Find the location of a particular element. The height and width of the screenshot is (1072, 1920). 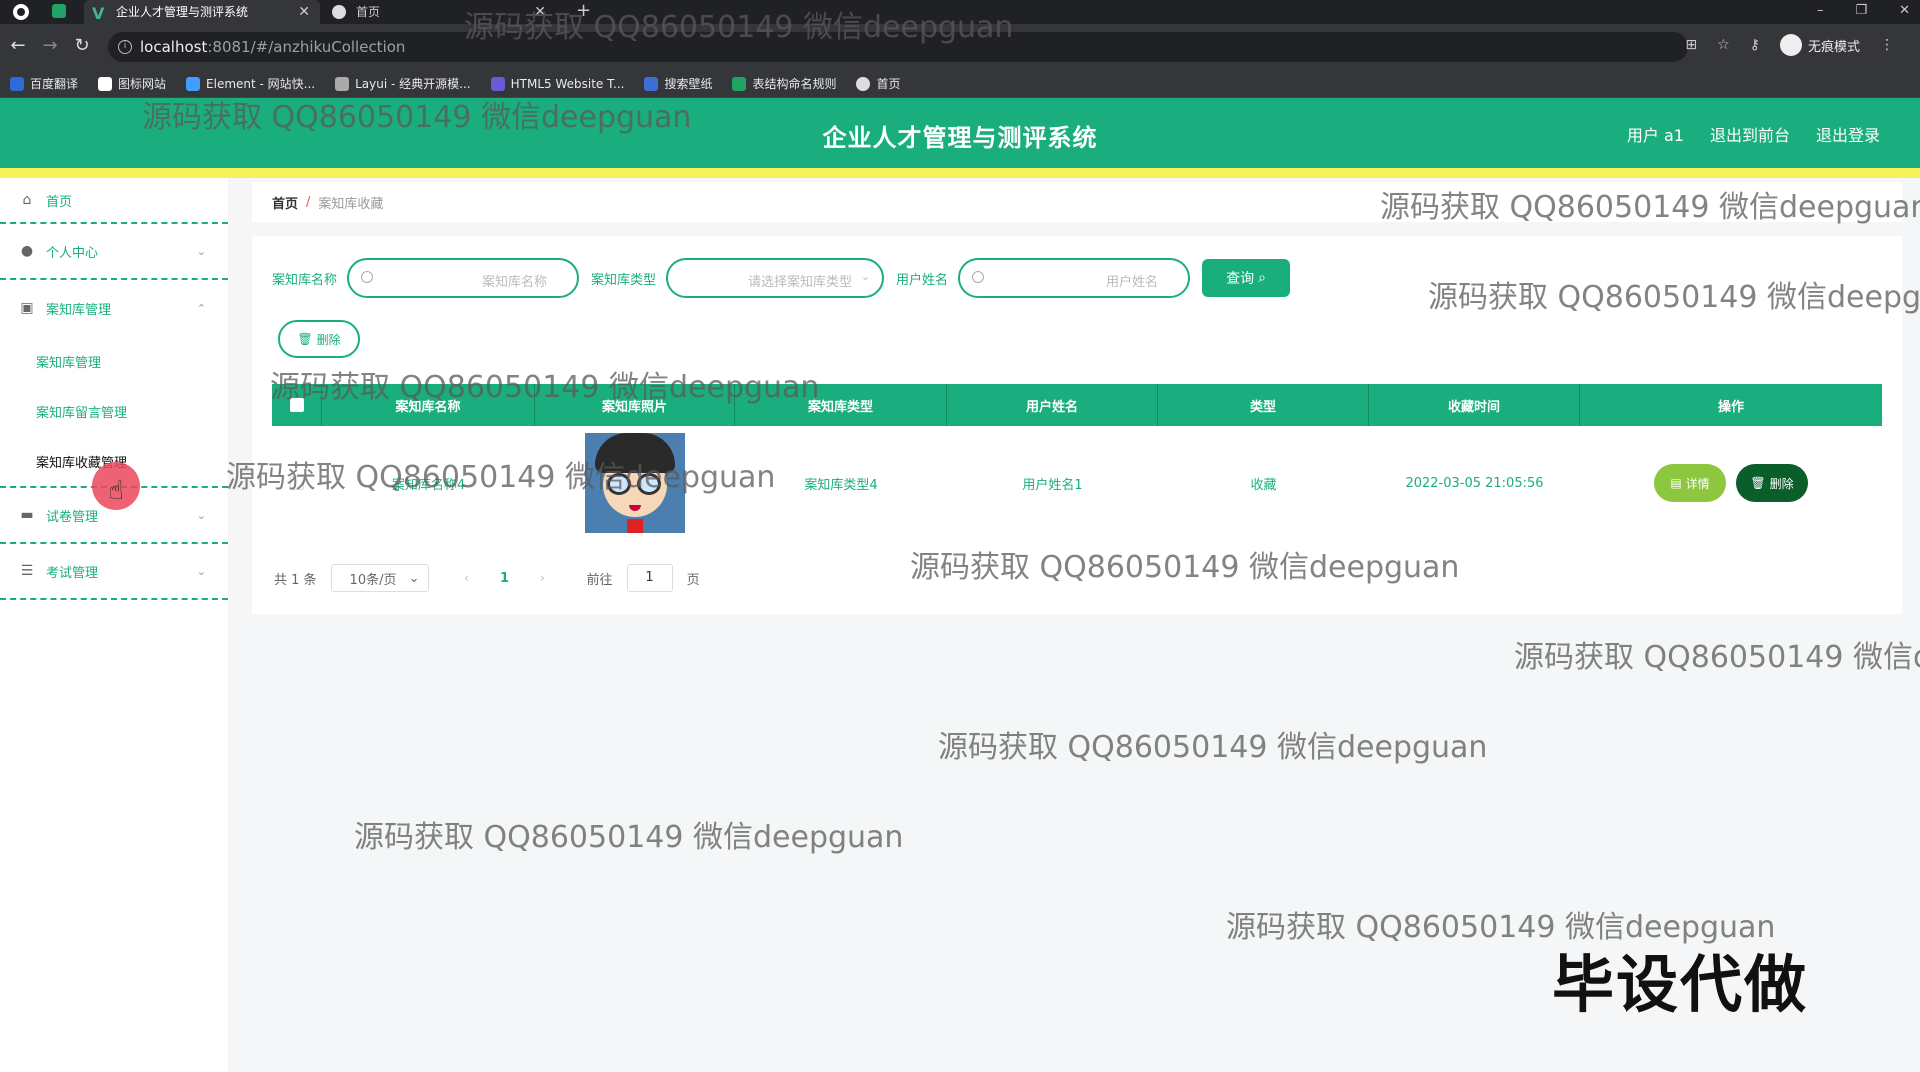

back-to-front-link: 退出到前台 is located at coordinates (1750, 134).